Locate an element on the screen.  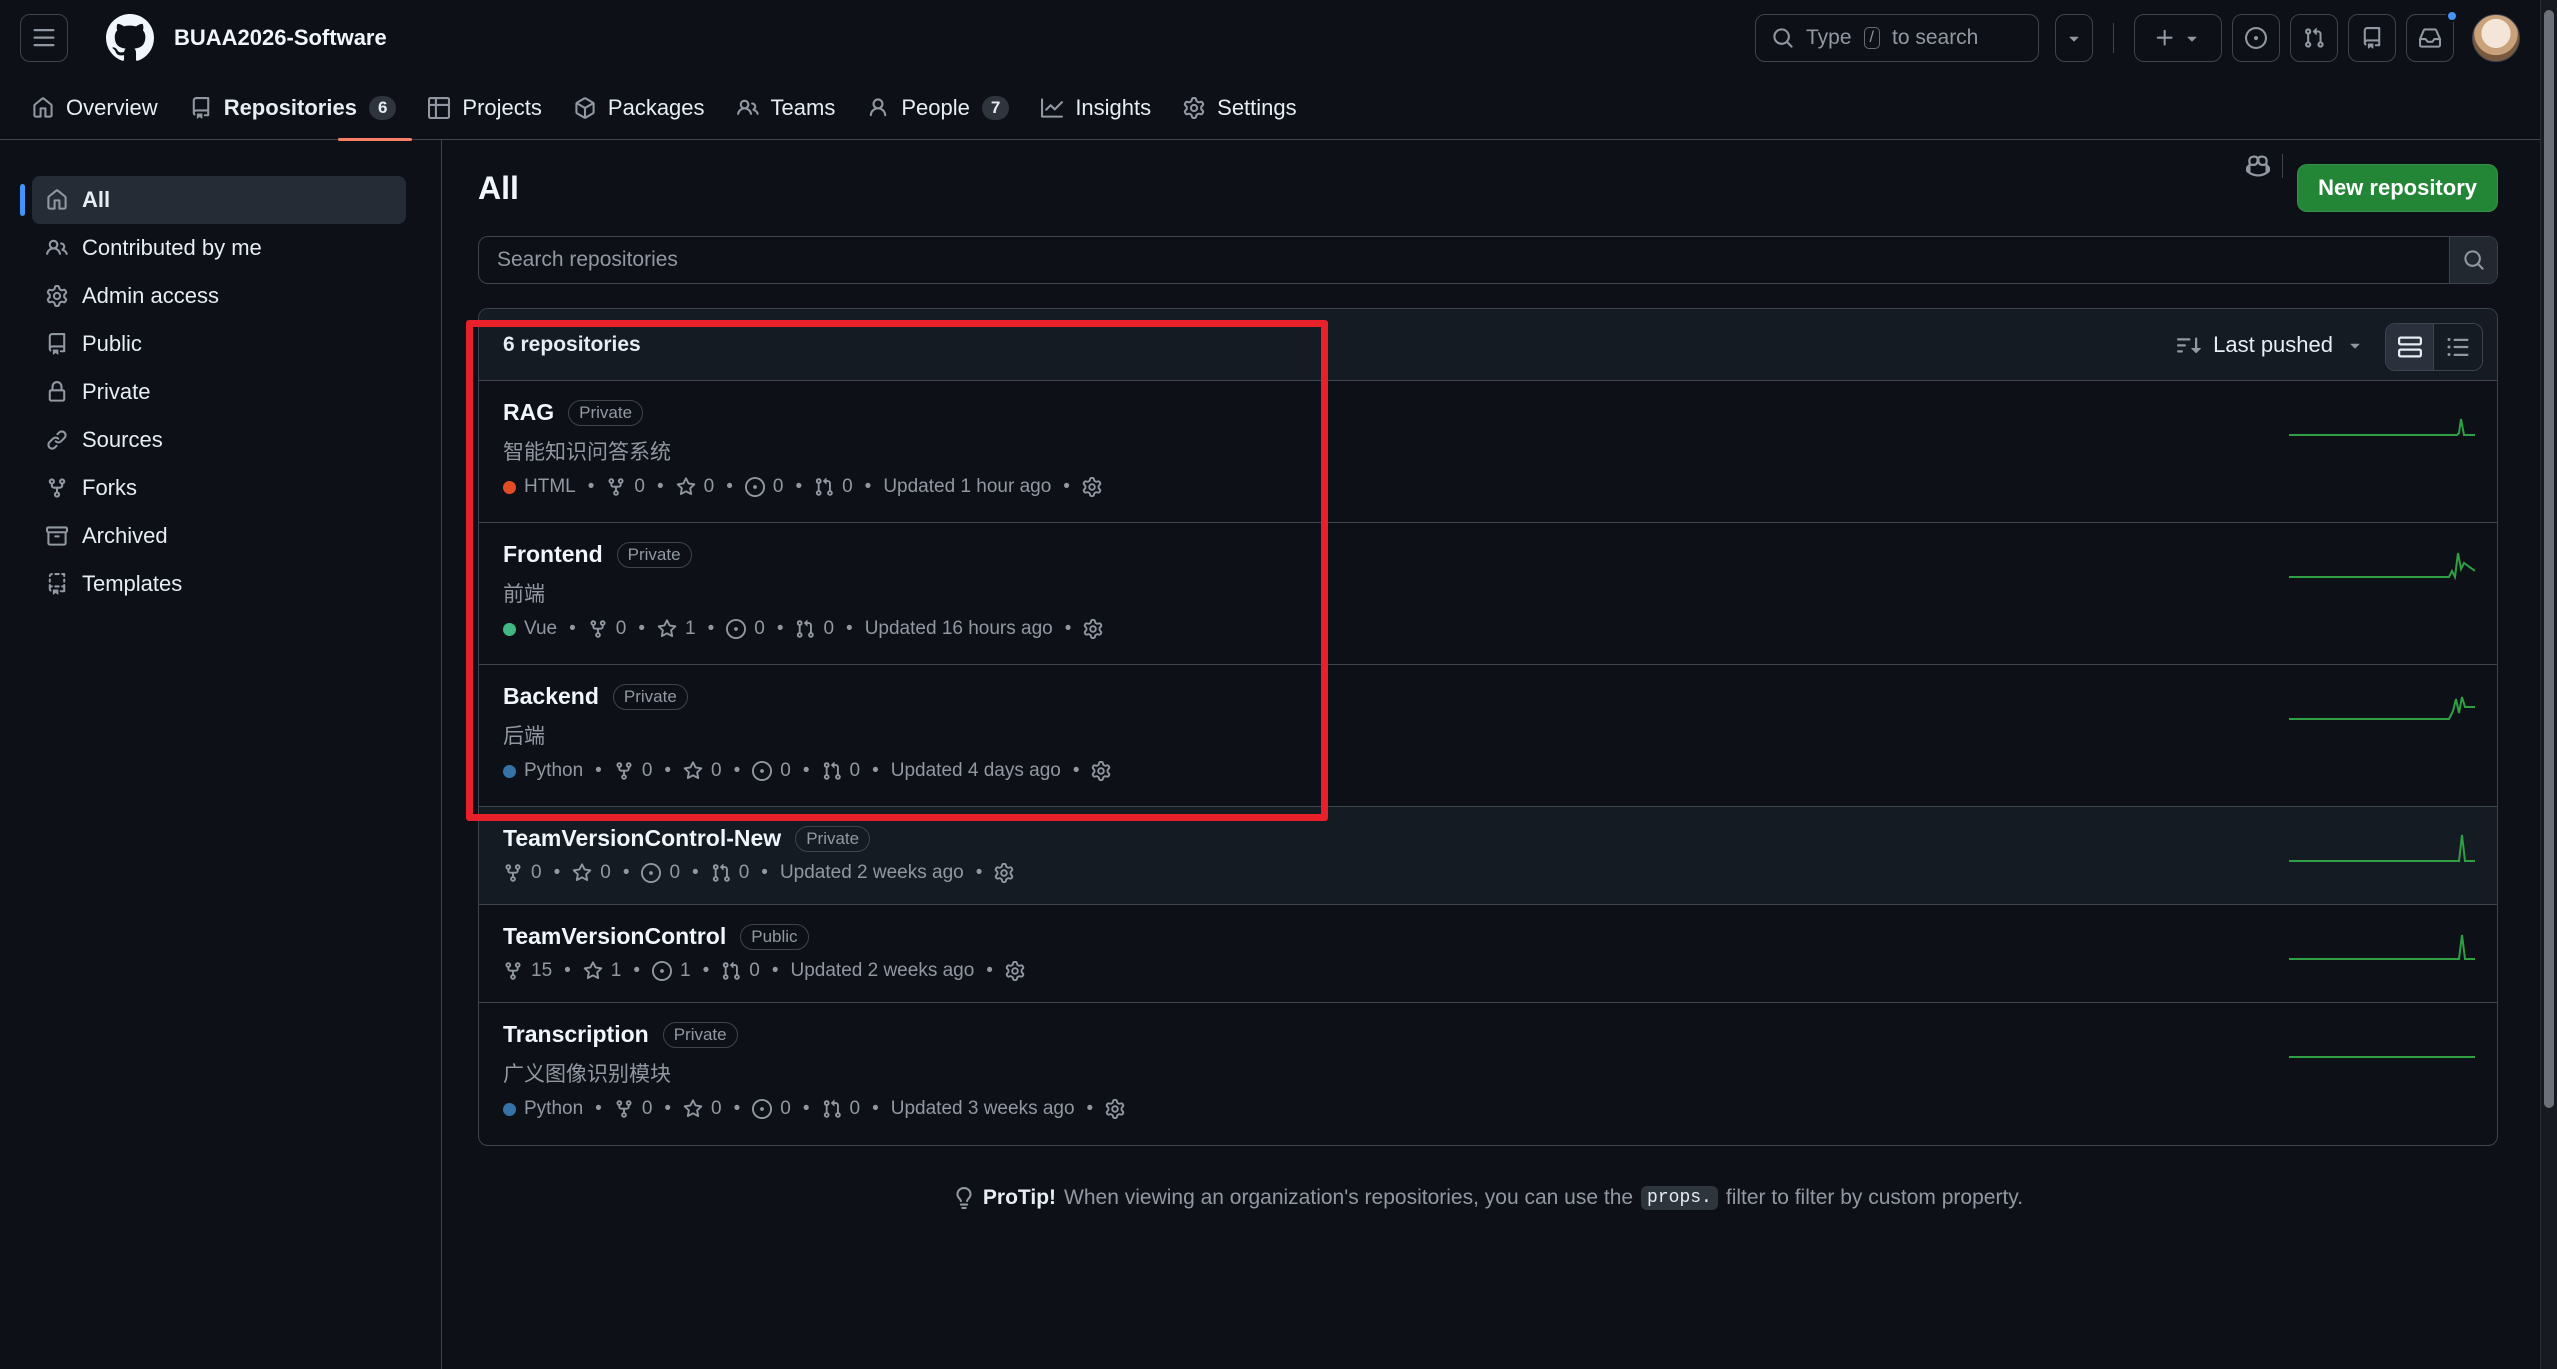
issues-button is located at coordinates (2256, 38).